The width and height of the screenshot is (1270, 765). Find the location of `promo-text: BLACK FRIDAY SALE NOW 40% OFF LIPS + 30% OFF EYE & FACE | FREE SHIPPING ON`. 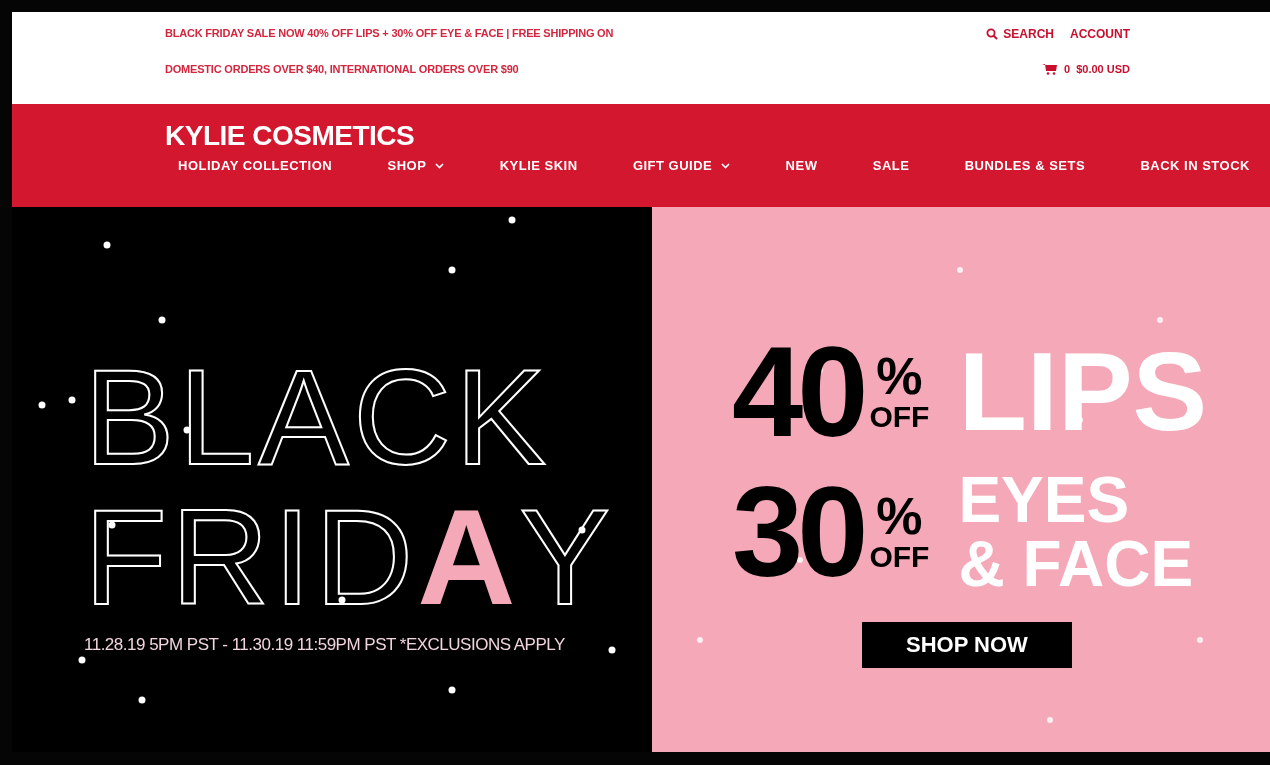

promo-text: BLACK FRIDAY SALE NOW 40% OFF LIPS + 30% OFF EYE & FACE | FREE SHIPPING ON is located at coordinates (389, 33).